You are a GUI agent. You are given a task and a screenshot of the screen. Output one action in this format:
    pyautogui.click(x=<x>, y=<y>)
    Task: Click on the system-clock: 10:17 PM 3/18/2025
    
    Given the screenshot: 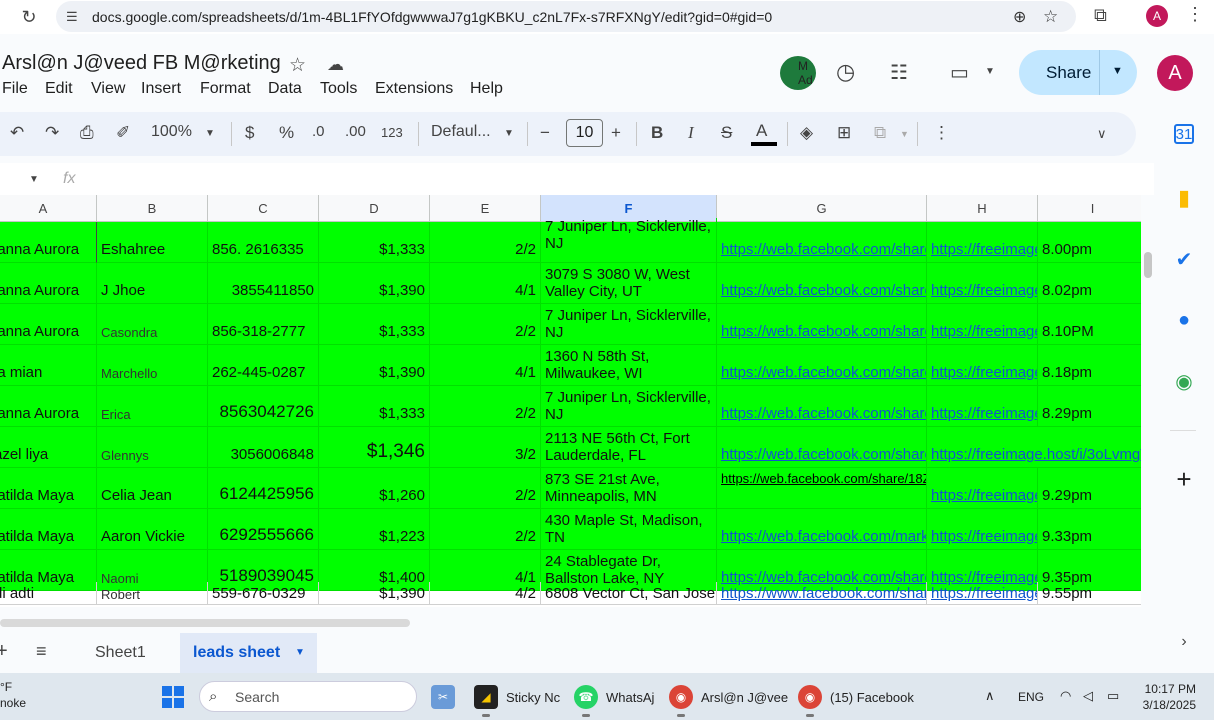 What is the action you would take?
    pyautogui.click(x=1163, y=697)
    